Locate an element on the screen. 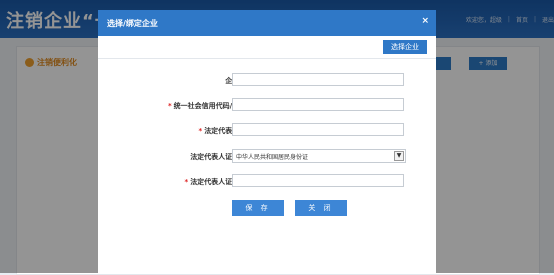 This screenshot has width=554, height=275. close-button: 关 闭 is located at coordinates (321, 208).